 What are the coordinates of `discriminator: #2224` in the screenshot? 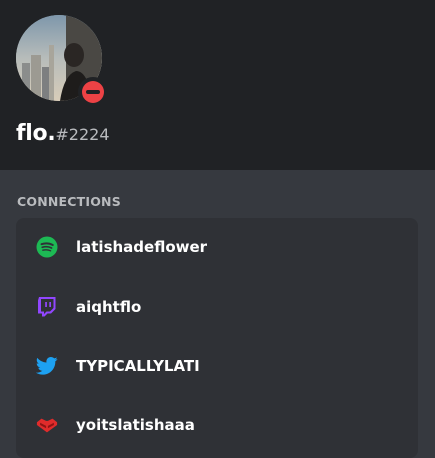 It's located at (82, 134).